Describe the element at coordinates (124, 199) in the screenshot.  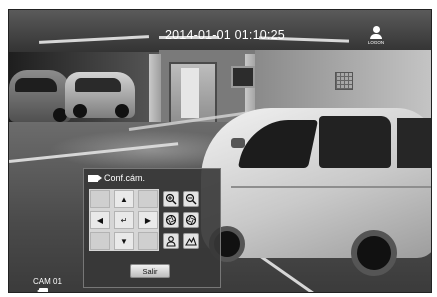
I see `pan-up-button: ▲` at that location.